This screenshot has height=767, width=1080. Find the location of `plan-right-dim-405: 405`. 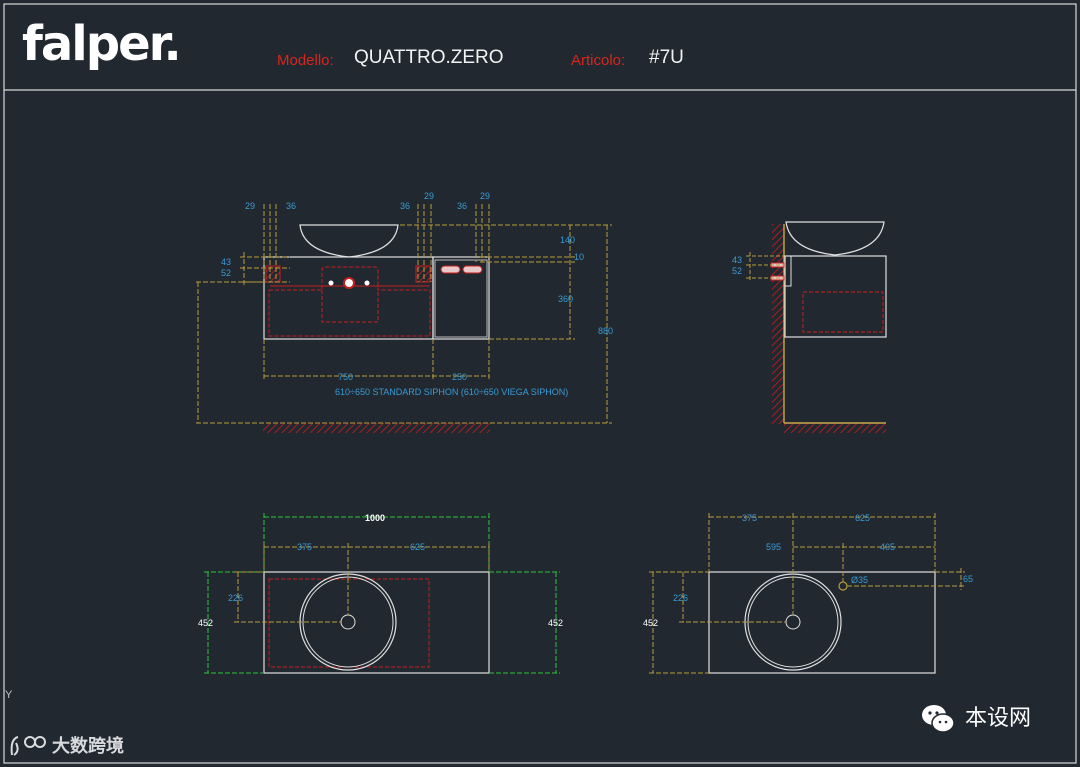

plan-right-dim-405: 405 is located at coordinates (887, 547).